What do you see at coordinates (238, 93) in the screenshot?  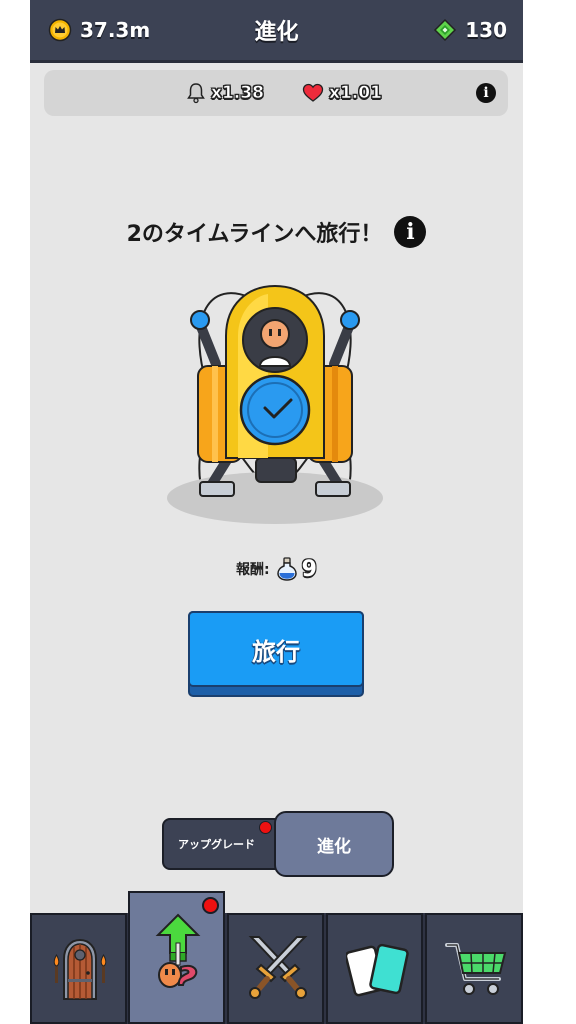 I see `bell-multiplier-value: x1.38` at bounding box center [238, 93].